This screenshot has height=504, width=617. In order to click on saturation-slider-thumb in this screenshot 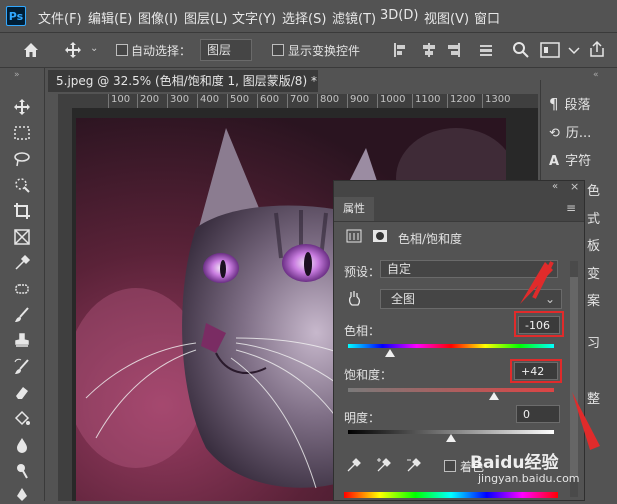, I will do `click(494, 396)`.